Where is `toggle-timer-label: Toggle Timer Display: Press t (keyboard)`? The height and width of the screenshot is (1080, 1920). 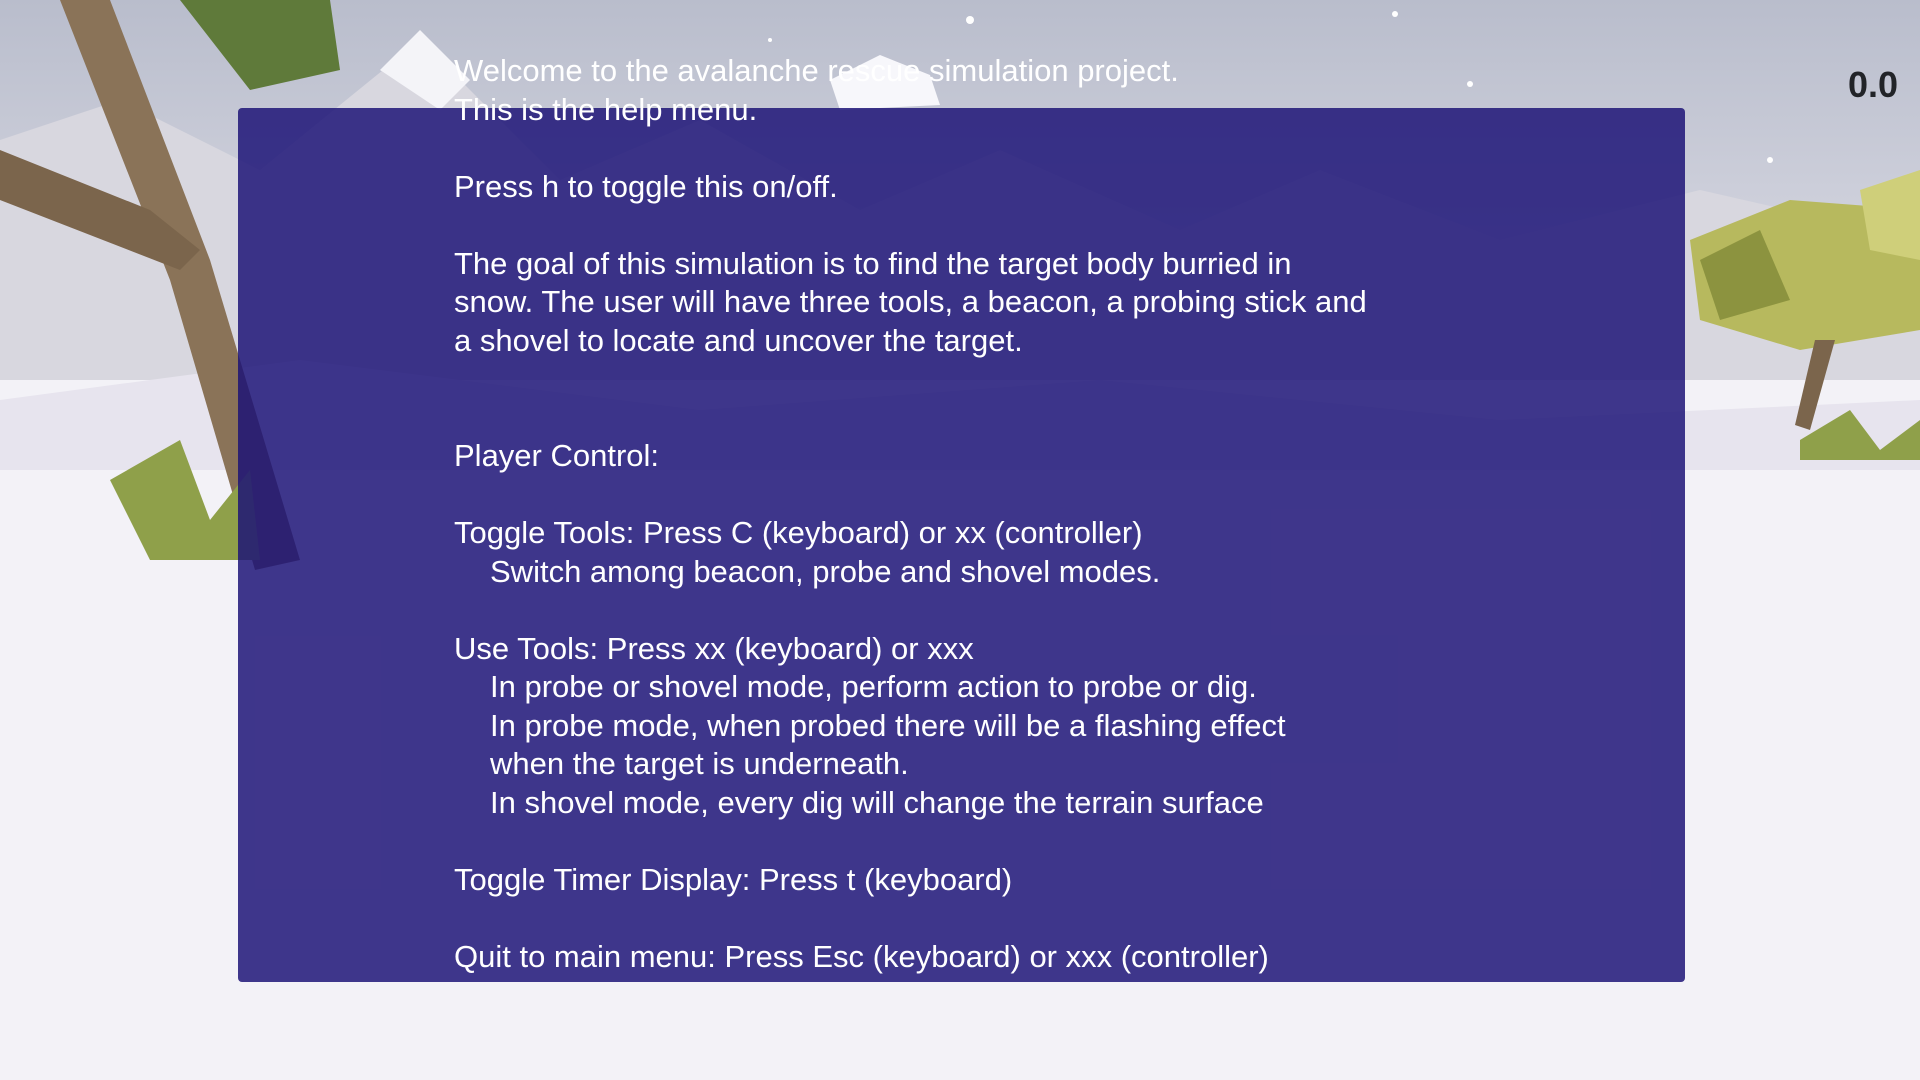
toggle-timer-label: Toggle Timer Display: Press t (keyboard) is located at coordinates (733, 879).